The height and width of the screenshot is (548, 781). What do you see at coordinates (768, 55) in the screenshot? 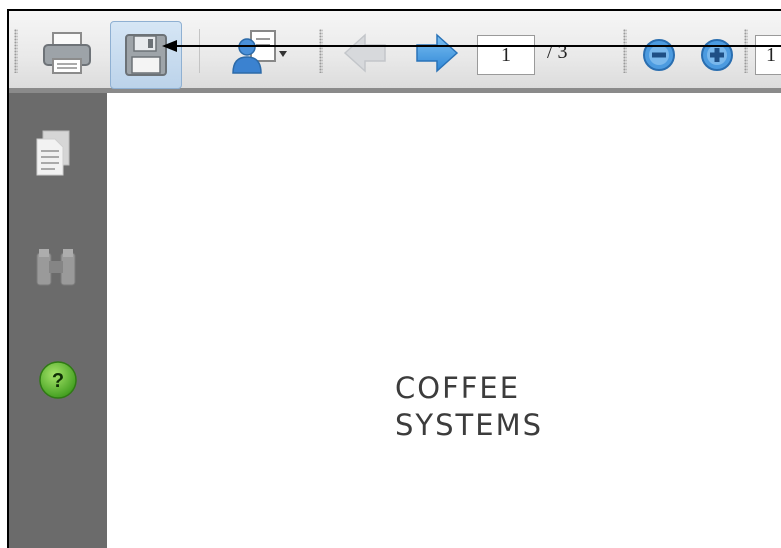
I see `zoom-level-input: 1` at bounding box center [768, 55].